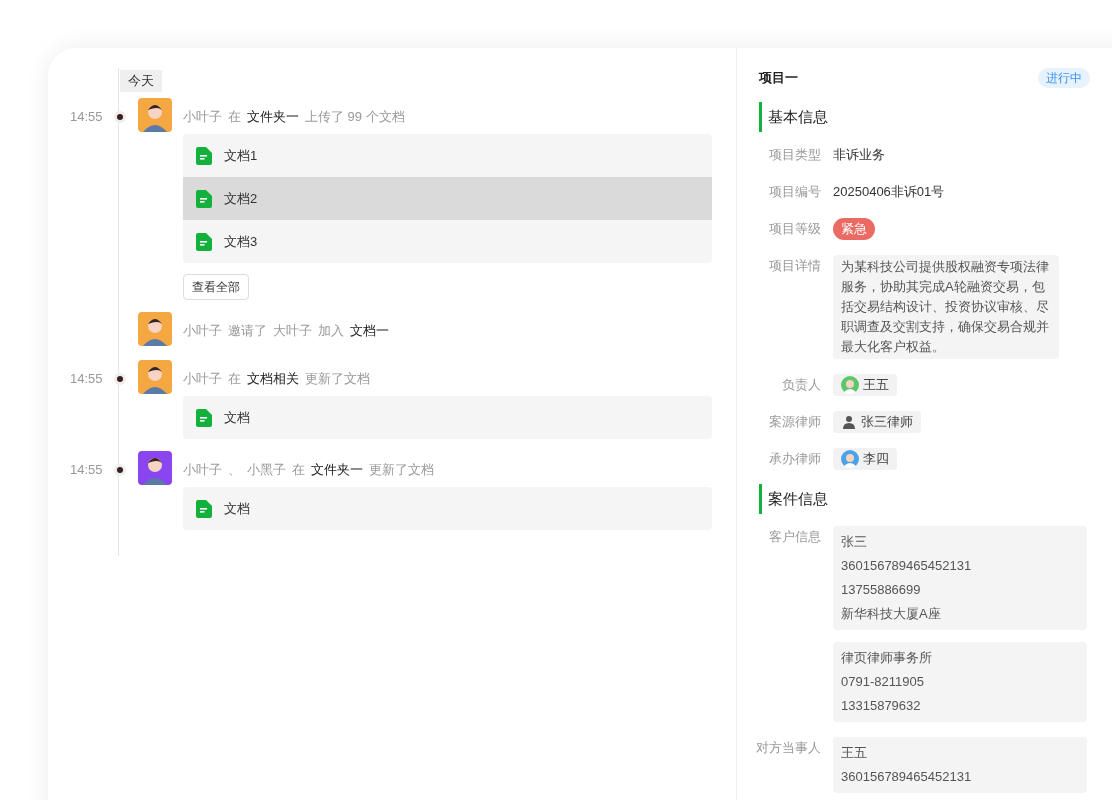  I want to click on link-text: 文档相关, so click(273, 379).